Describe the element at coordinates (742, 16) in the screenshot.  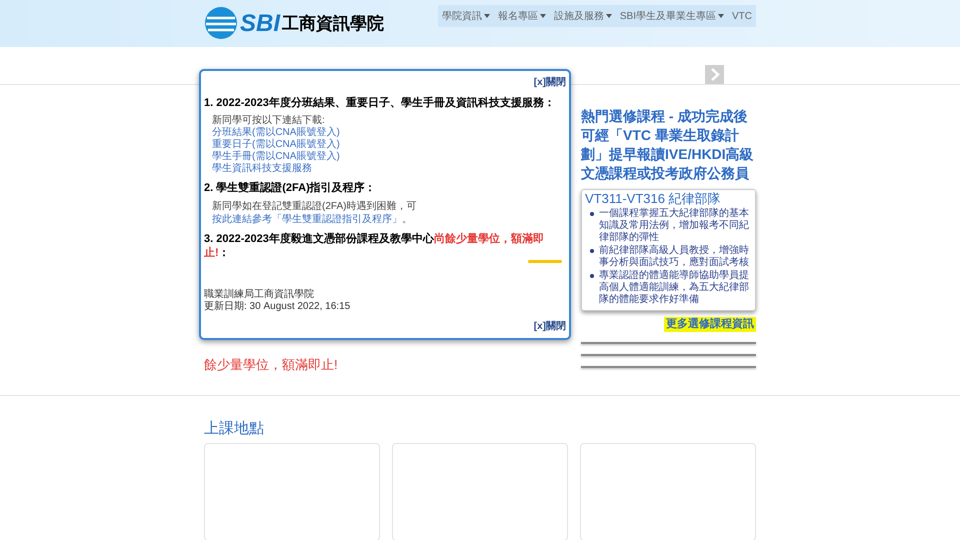
I see `nav-link: VTC` at that location.